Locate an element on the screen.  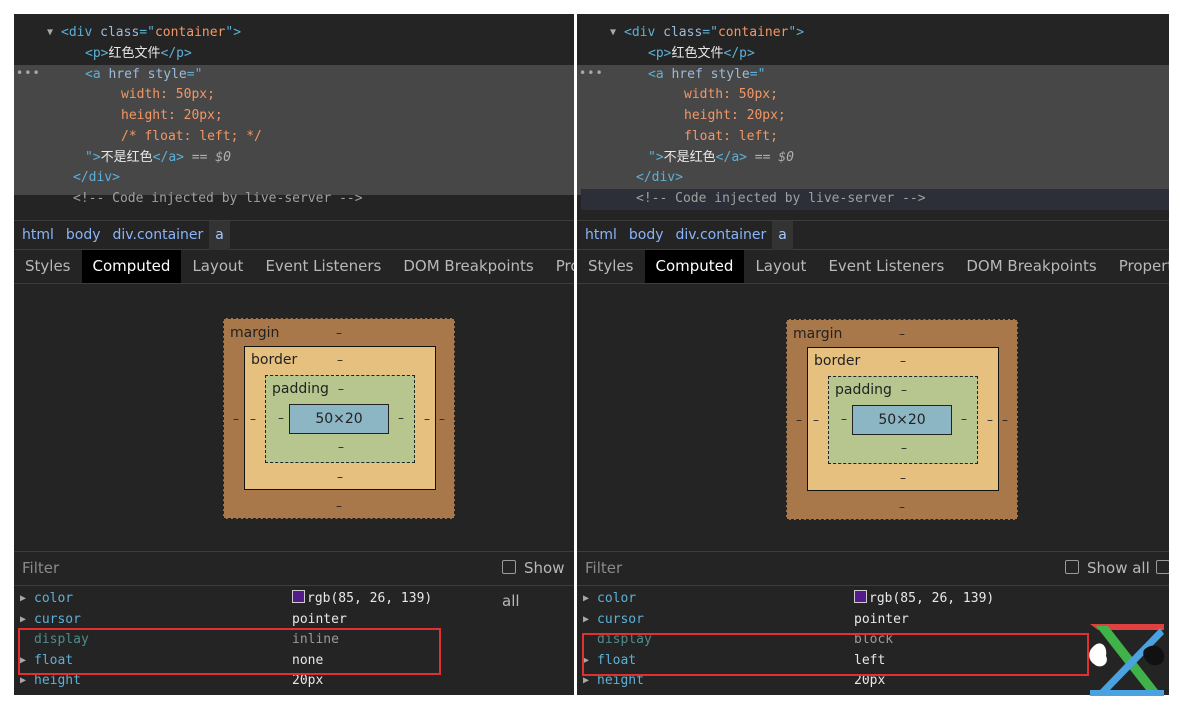
box-model-border: border – – – – padding – – – – 50×20 is located at coordinates (340, 418).